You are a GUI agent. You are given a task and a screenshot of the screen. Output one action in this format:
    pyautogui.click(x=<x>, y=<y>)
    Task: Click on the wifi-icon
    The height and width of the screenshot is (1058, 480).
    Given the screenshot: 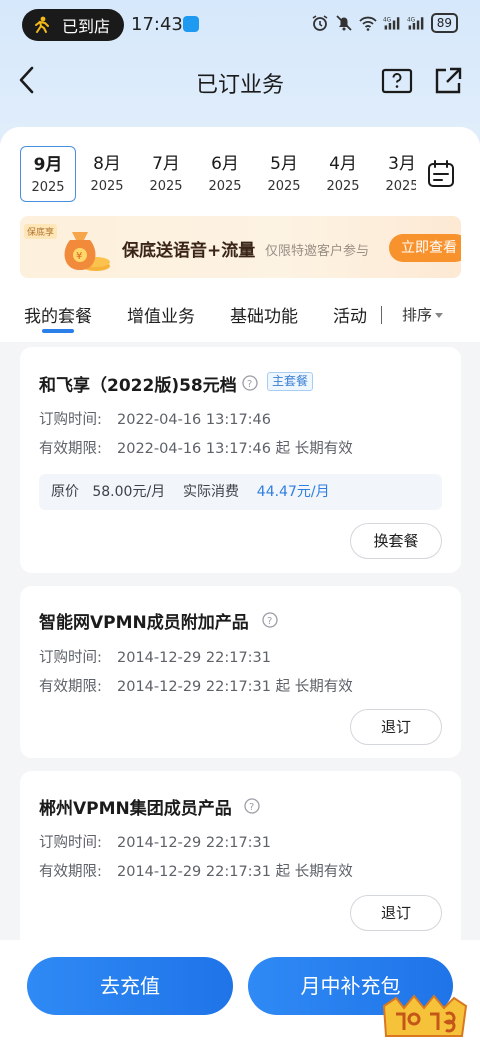 What is the action you would take?
    pyautogui.click(x=368, y=23)
    